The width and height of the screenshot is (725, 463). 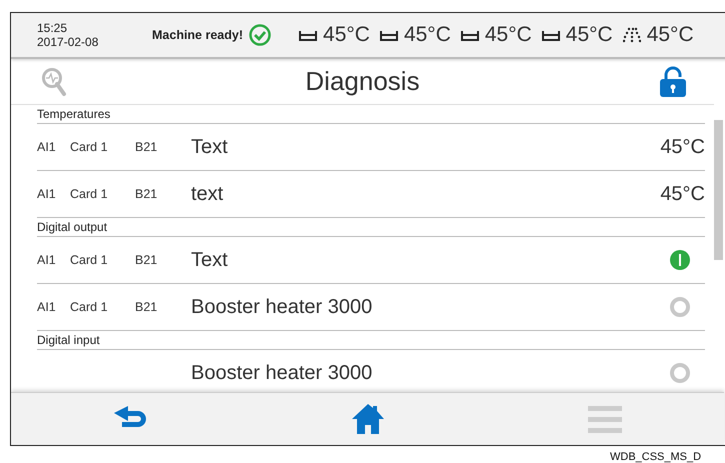 I want to click on section-title: Digital input, so click(x=371, y=340).